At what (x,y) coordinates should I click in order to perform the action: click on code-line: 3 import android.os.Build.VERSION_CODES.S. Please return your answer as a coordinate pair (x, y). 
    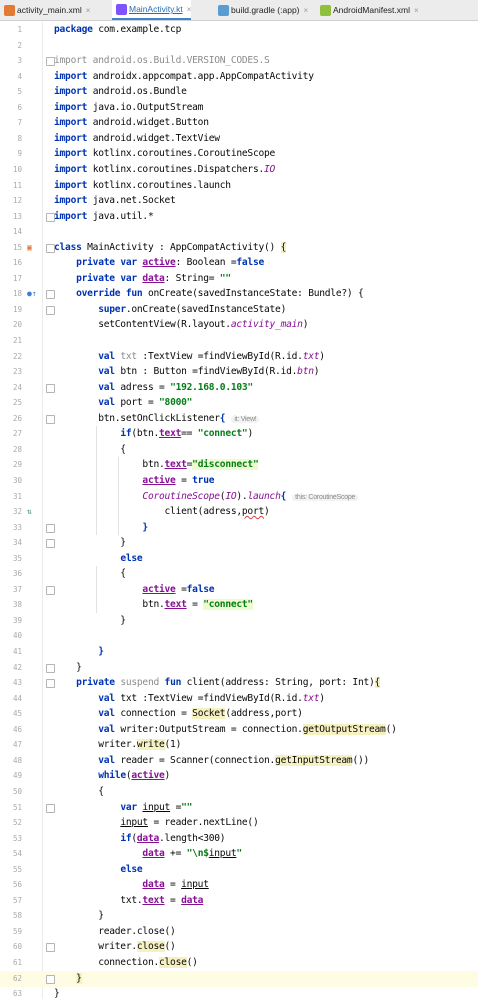
    Looking at the image, I should click on (239, 61).